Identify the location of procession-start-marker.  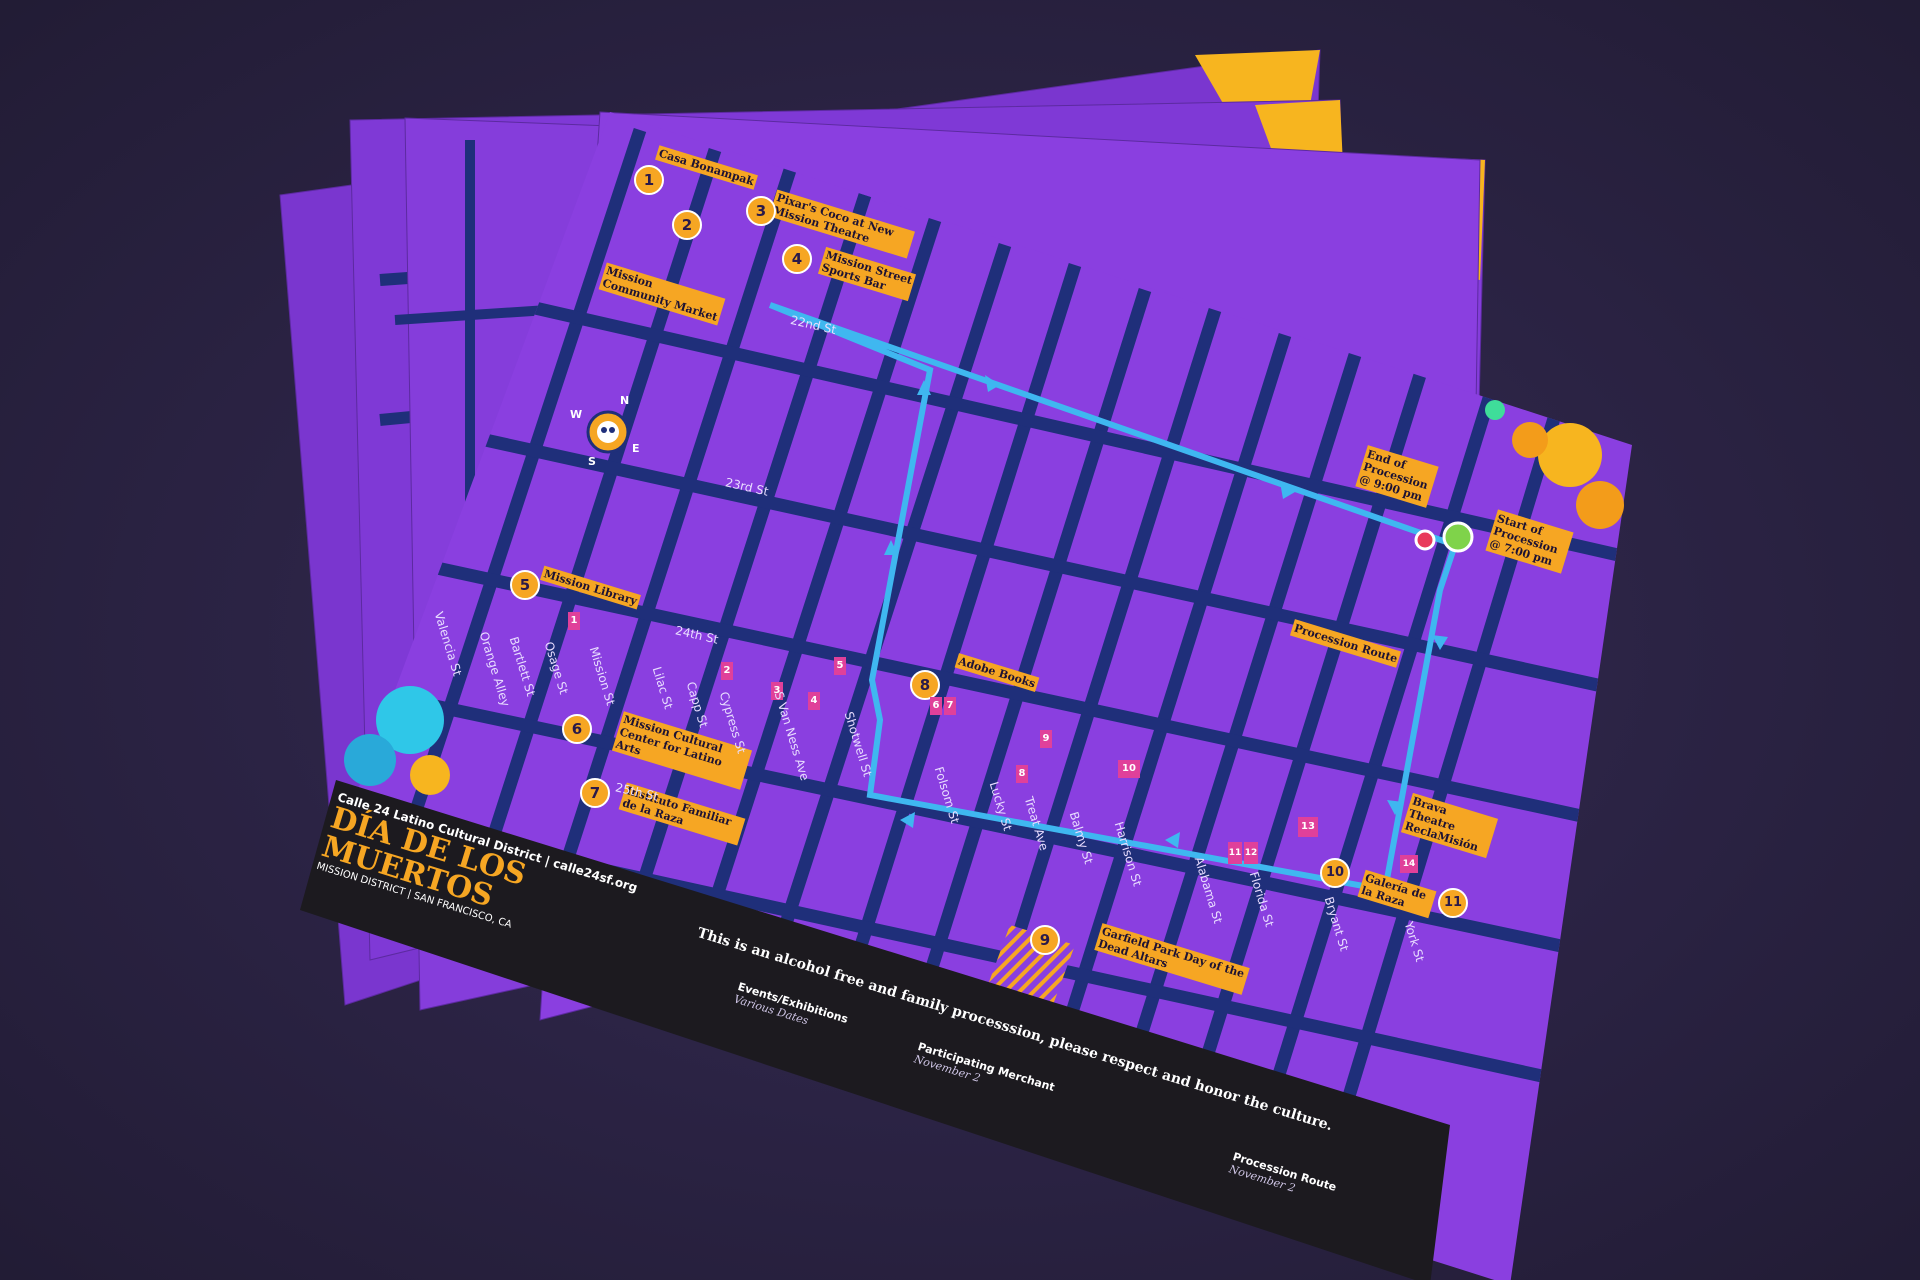
(1458, 537).